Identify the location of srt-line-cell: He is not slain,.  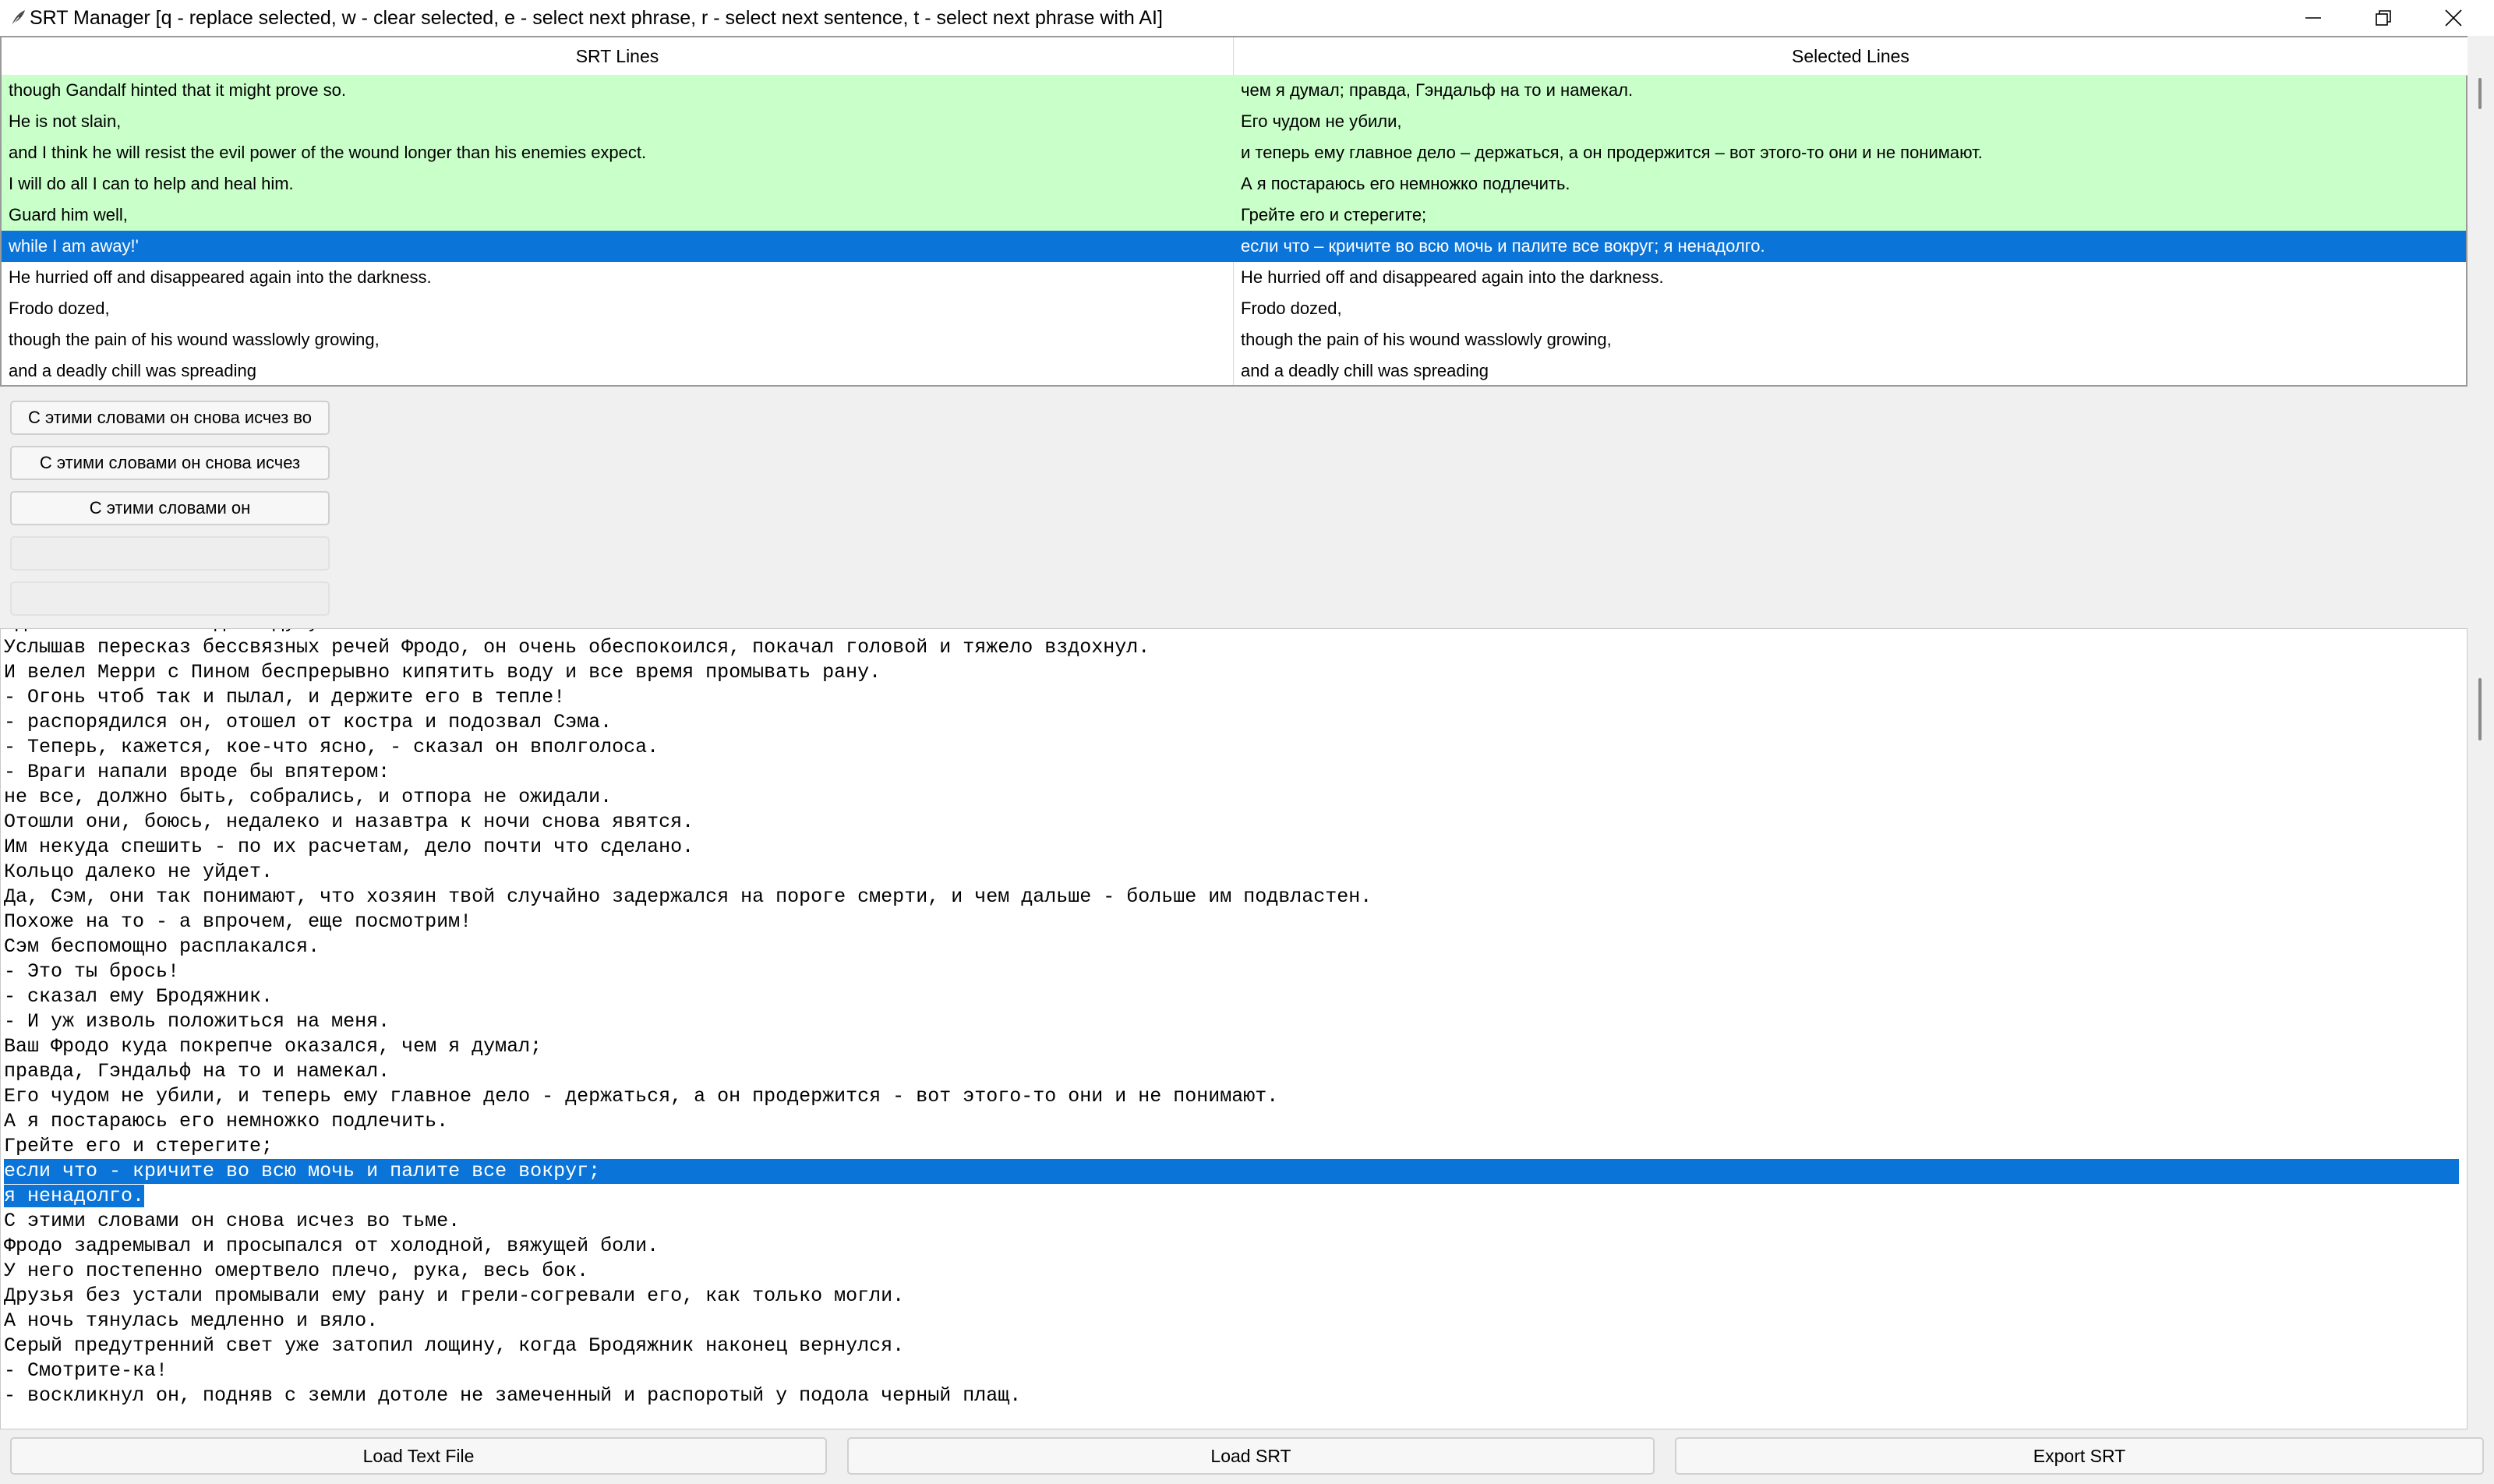
(65, 121).